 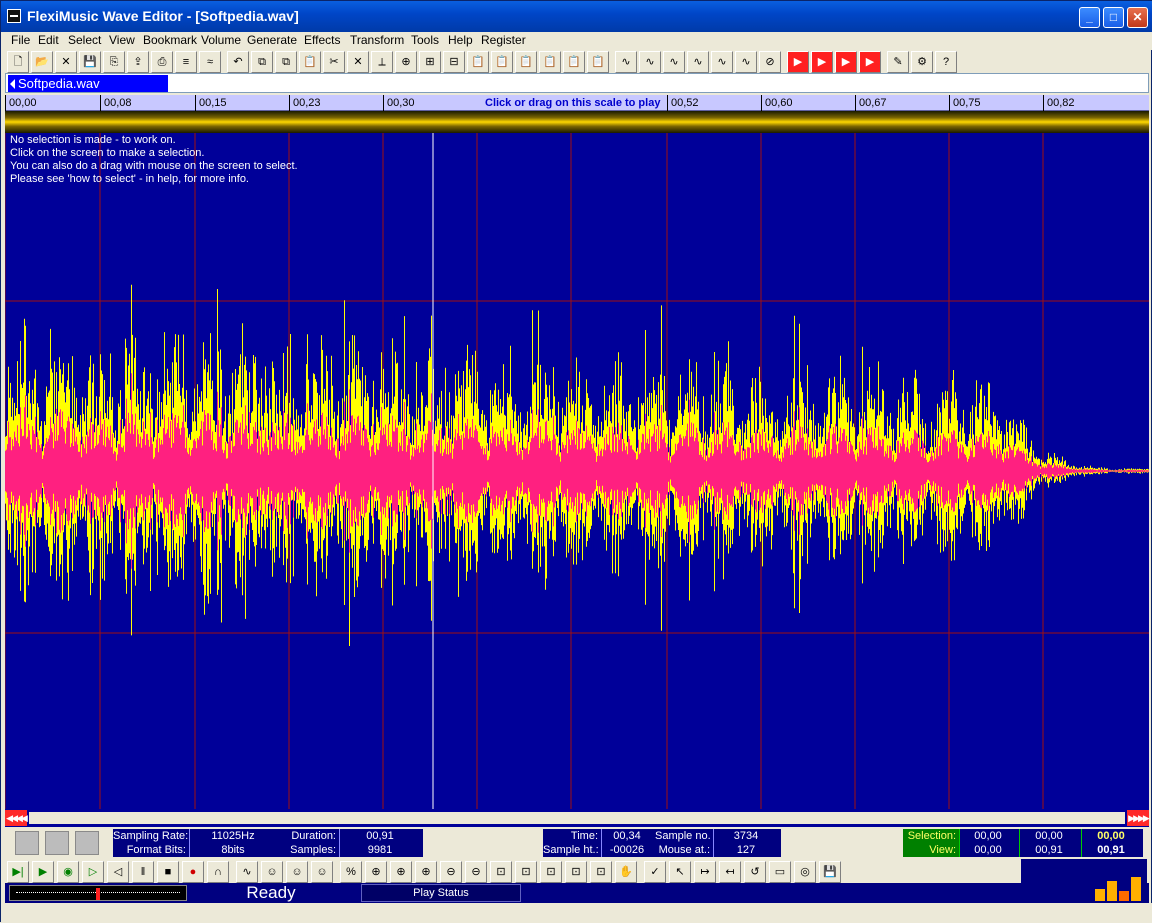 What do you see at coordinates (272, 40) in the screenshot?
I see `menu-generate: Generate` at bounding box center [272, 40].